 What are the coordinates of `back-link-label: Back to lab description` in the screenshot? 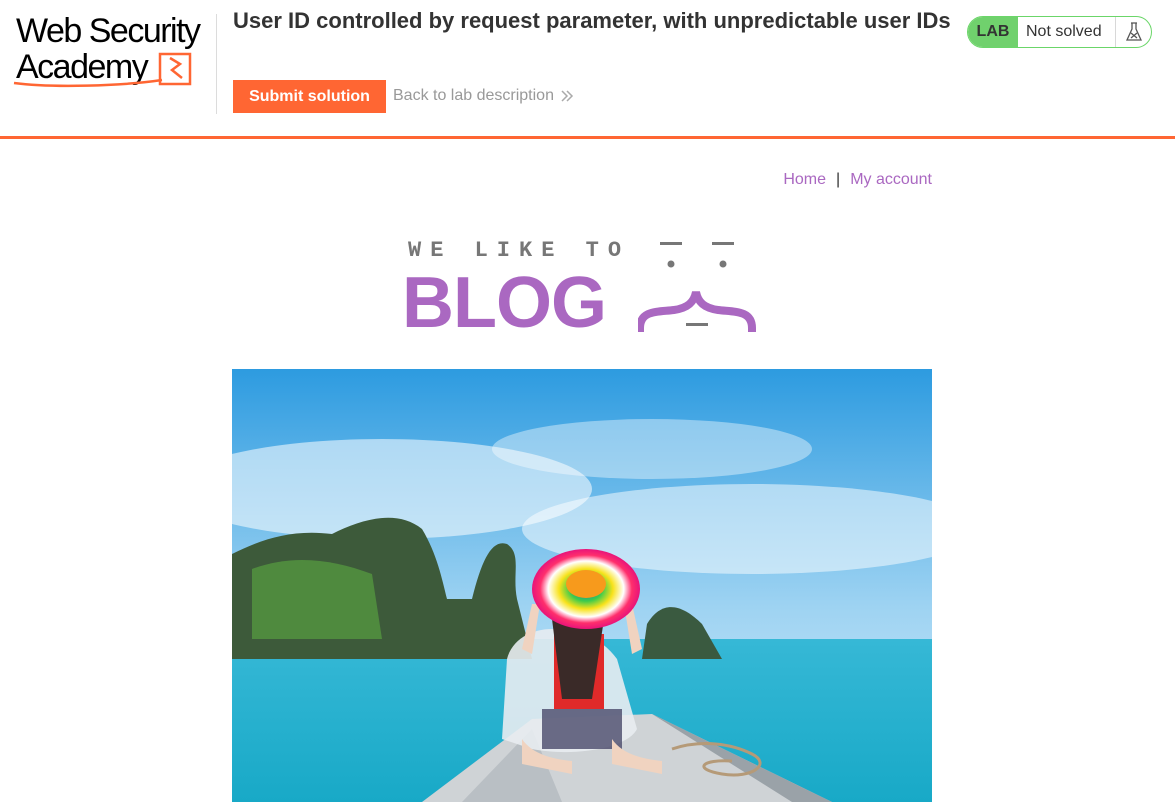 It's located at (473, 95).